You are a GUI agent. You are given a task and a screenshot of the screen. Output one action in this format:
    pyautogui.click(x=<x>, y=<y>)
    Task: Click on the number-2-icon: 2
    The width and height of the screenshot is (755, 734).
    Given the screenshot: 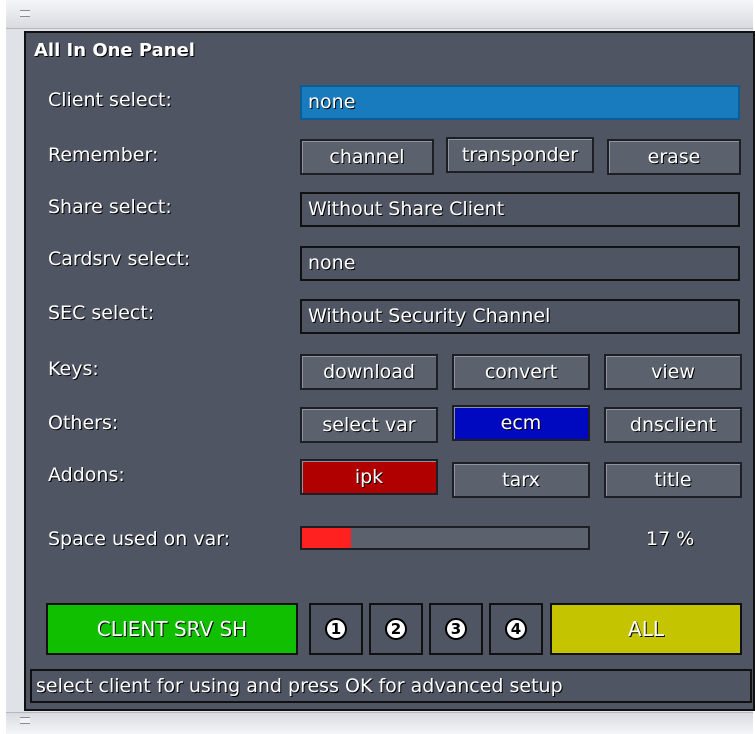 What is the action you would take?
    pyautogui.click(x=396, y=629)
    